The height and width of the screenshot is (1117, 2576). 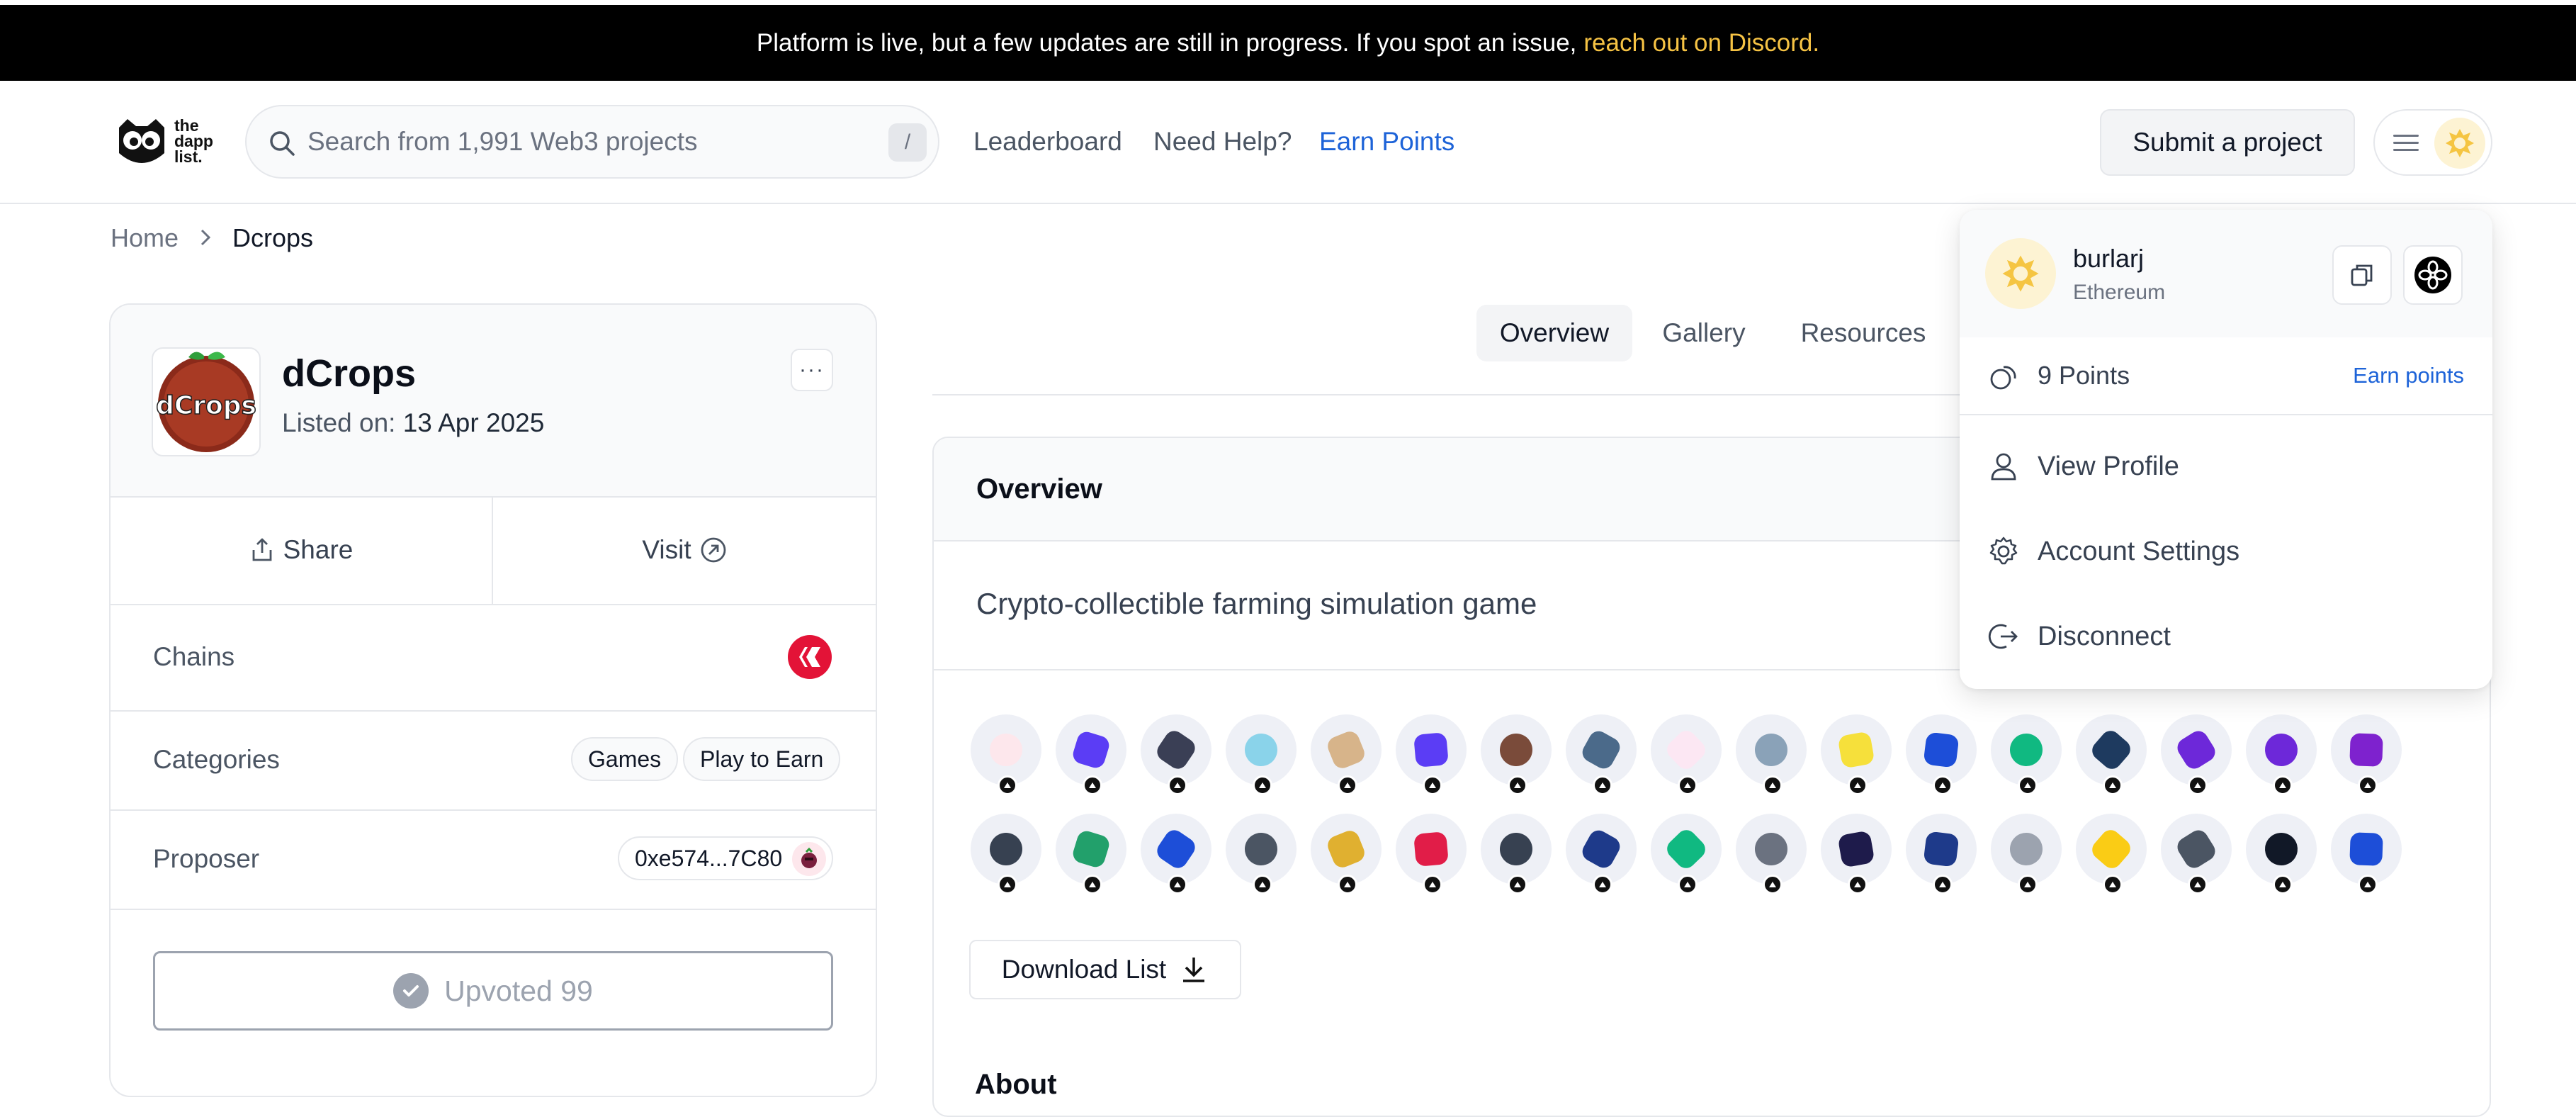 I want to click on download-list-label: Download List, so click(x=1084, y=969).